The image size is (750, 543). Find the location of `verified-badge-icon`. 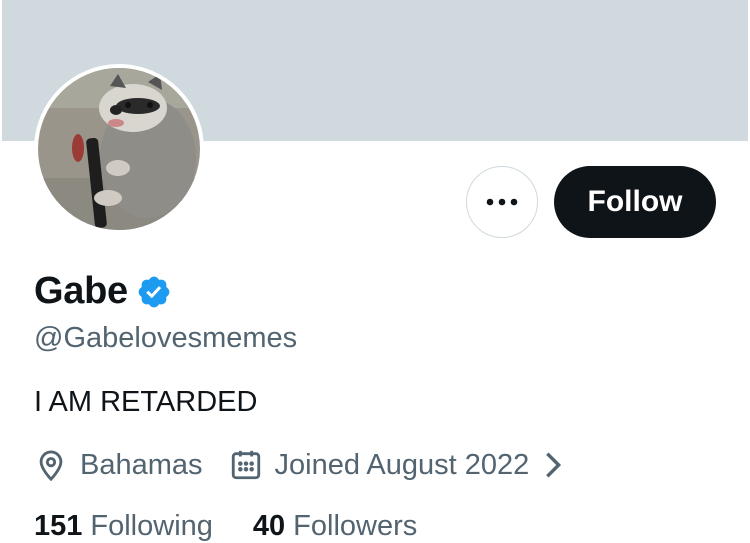

verified-badge-icon is located at coordinates (154, 292).